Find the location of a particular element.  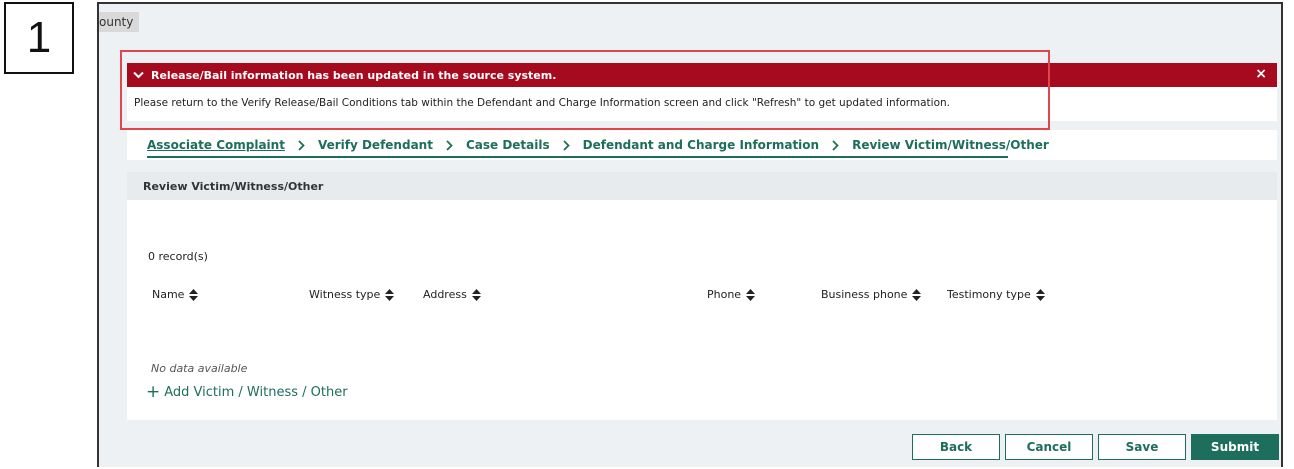

column-header-address: Address is located at coordinates (452, 294).